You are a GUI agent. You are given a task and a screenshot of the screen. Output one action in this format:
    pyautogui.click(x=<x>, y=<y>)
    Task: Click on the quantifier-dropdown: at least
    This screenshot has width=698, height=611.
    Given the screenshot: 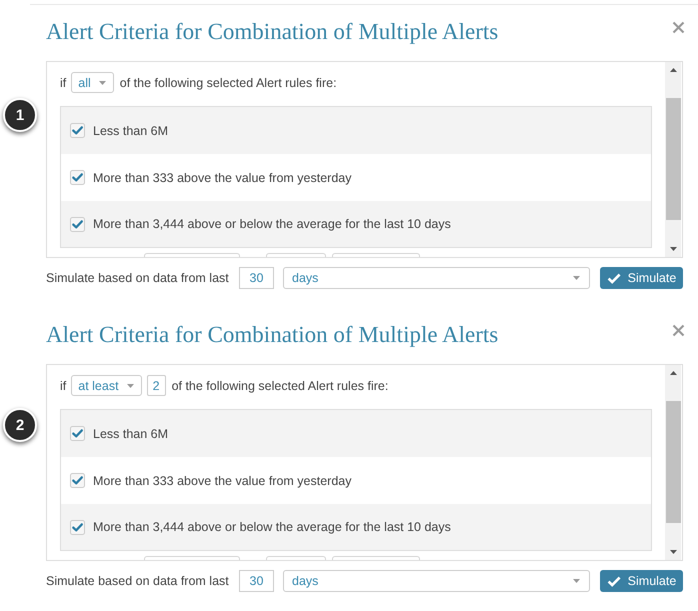 What is the action you would take?
    pyautogui.click(x=106, y=385)
    